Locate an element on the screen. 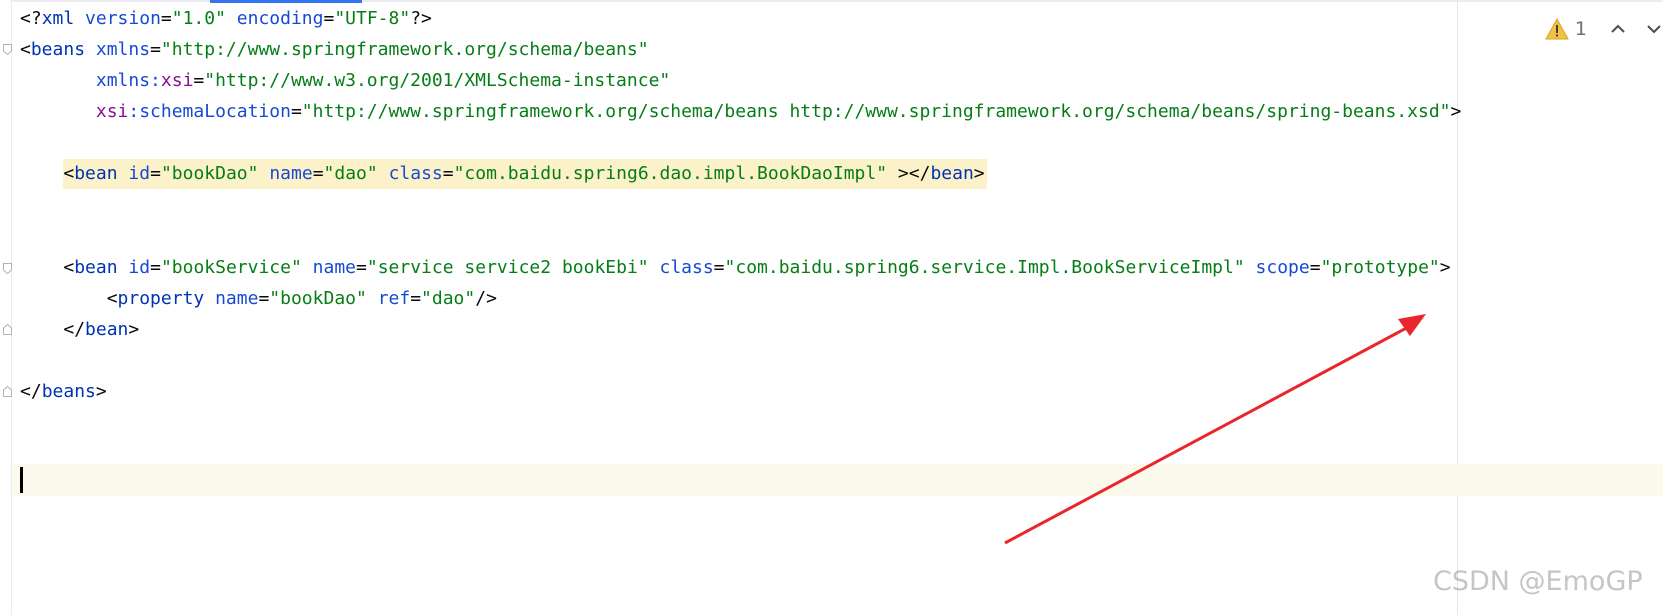 Image resolution: width=1663 pixels, height=615 pixels. token-attr: xmlns is located at coordinates (123, 49).